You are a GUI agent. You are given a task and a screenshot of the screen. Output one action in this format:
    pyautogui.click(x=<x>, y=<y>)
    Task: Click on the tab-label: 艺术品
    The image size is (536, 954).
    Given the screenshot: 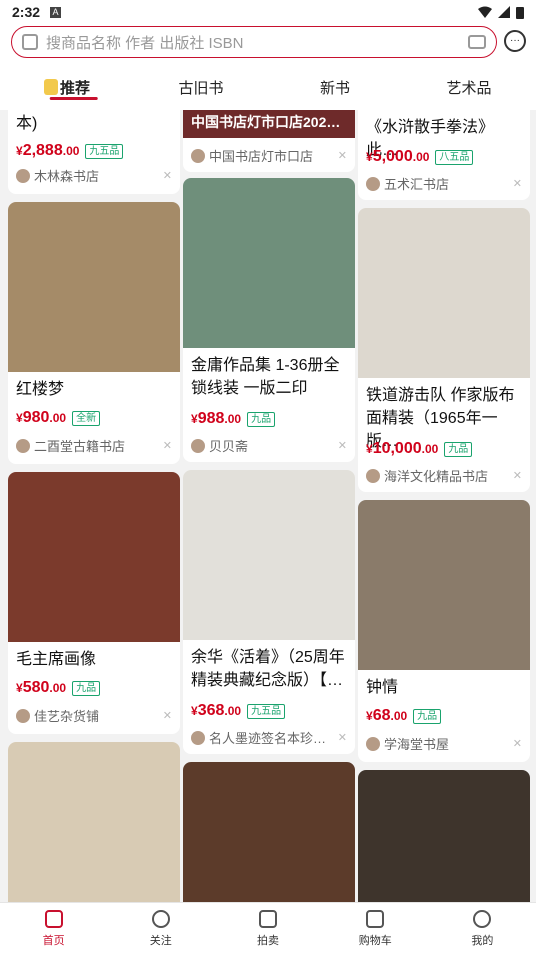 What is the action you would take?
    pyautogui.click(x=469, y=88)
    